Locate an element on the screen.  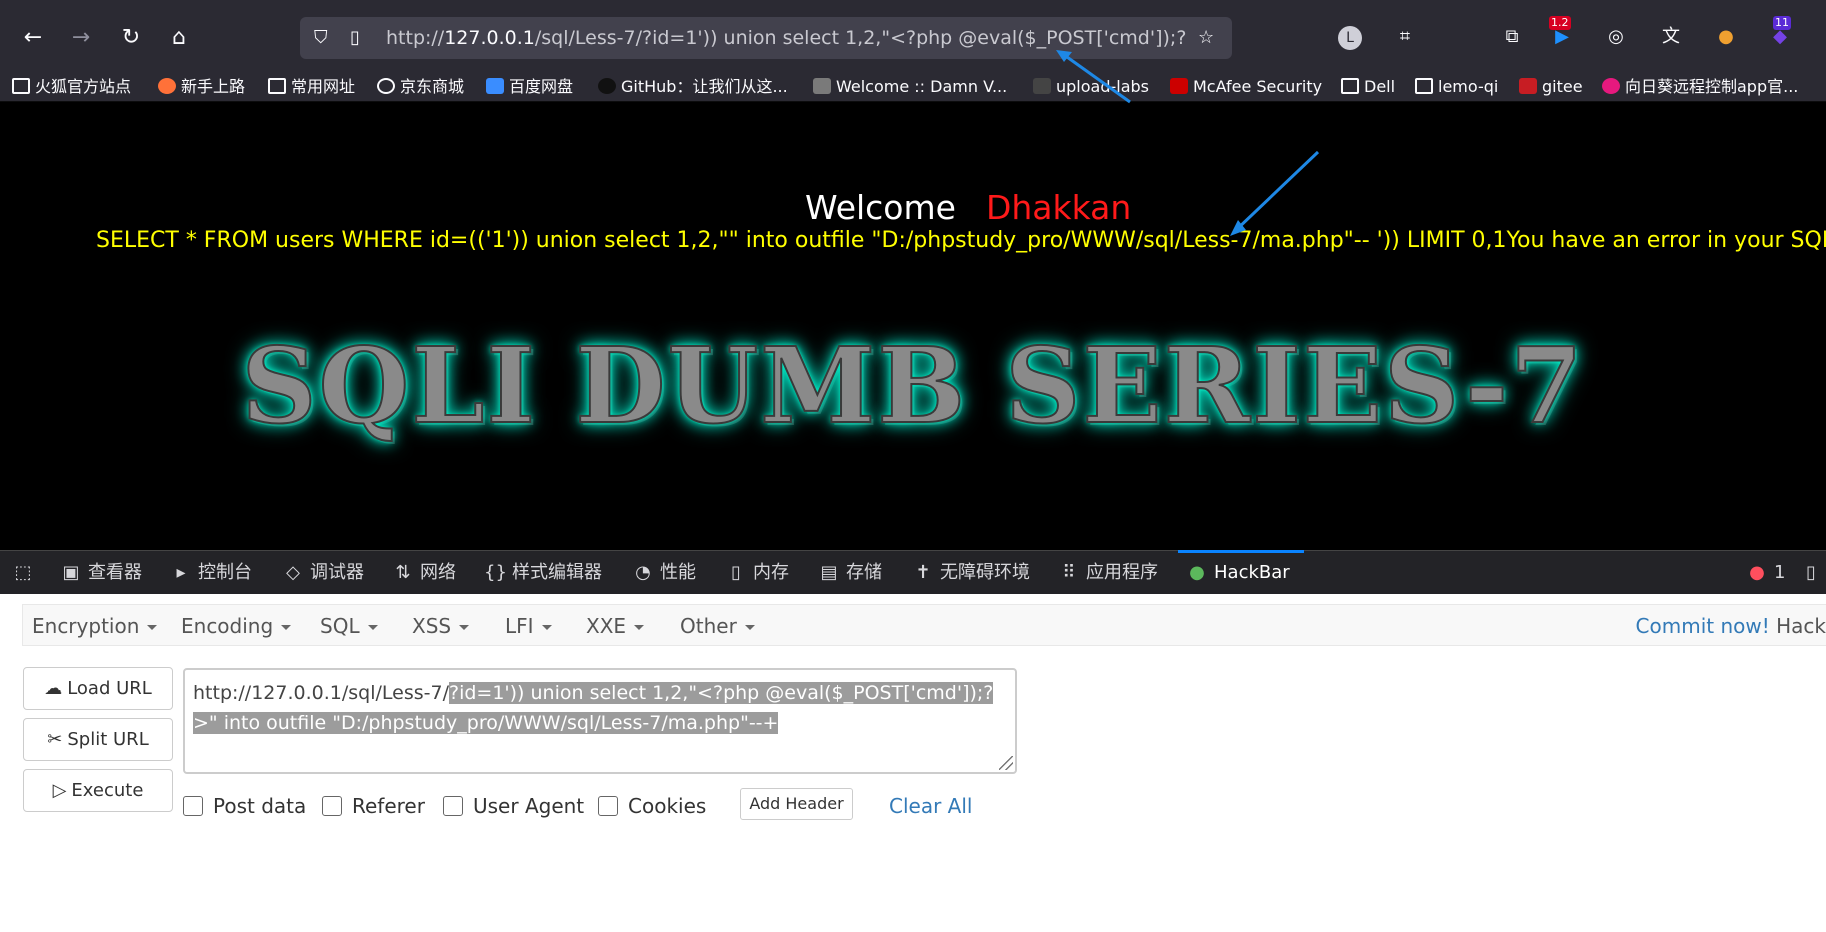
bookmark-label: lemo-qi is located at coordinates (1468, 86).